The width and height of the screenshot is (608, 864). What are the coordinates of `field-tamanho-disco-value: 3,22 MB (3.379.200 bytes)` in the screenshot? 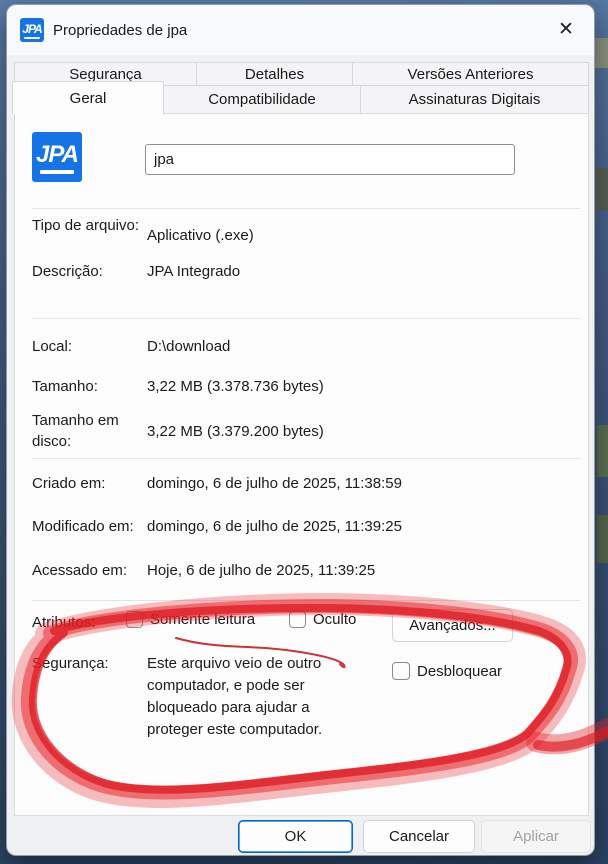 It's located at (235, 431).